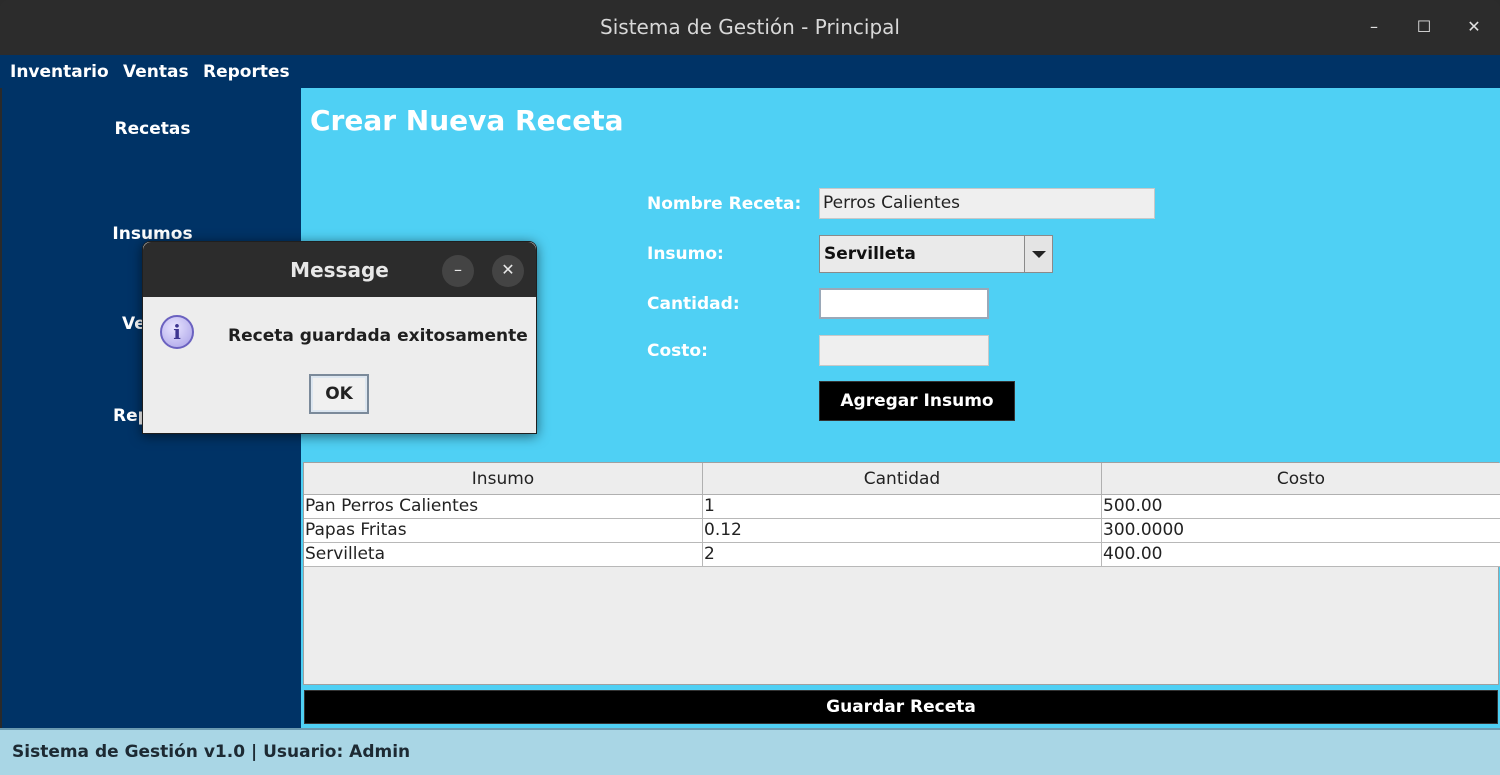  Describe the element at coordinates (904, 350) in the screenshot. I see `costo-field` at that location.